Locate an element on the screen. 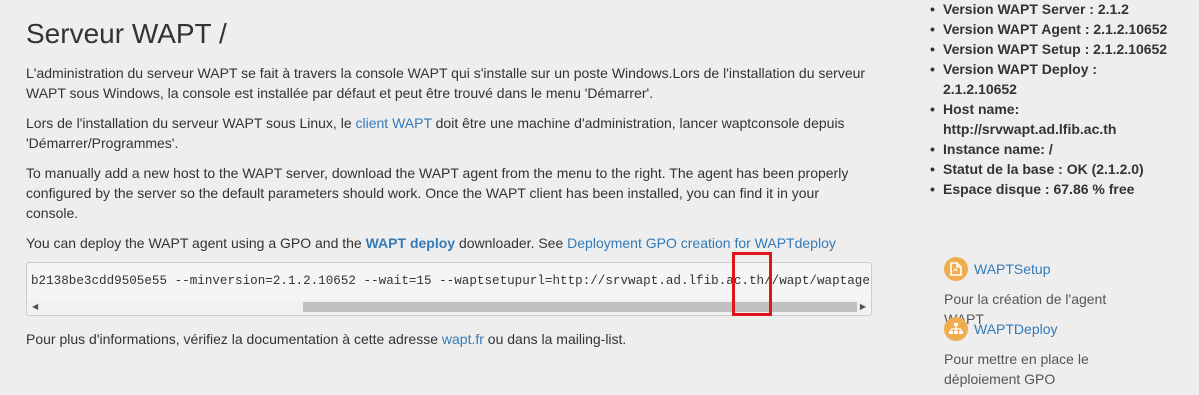 Image resolution: width=1199 pixels, height=395 pixels. info-item: Version WAPT Deploy : 2.1.2.10652 is located at coordinates (1050, 79).